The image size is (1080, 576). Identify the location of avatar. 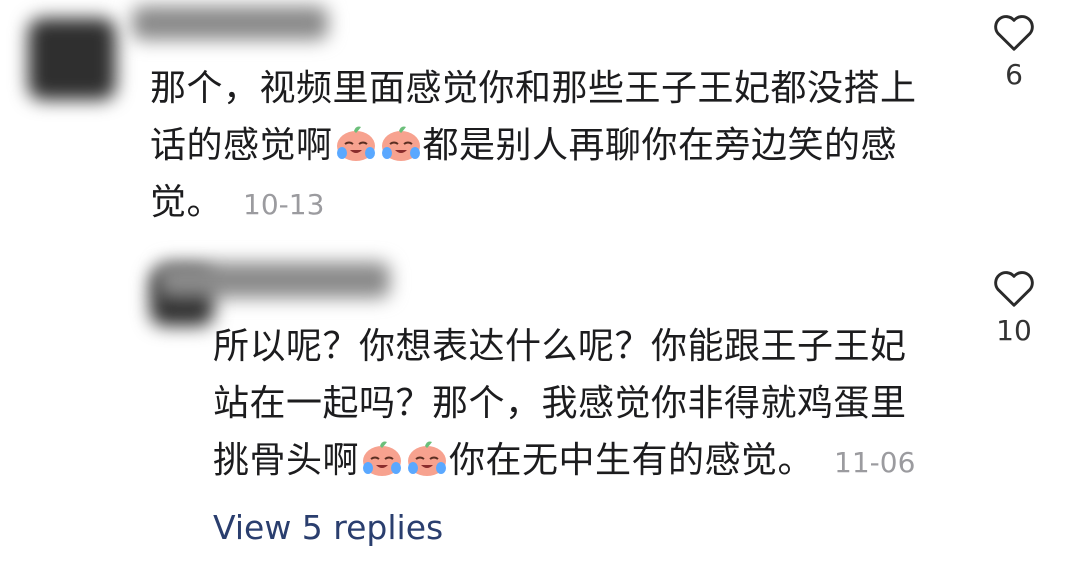
(72, 59).